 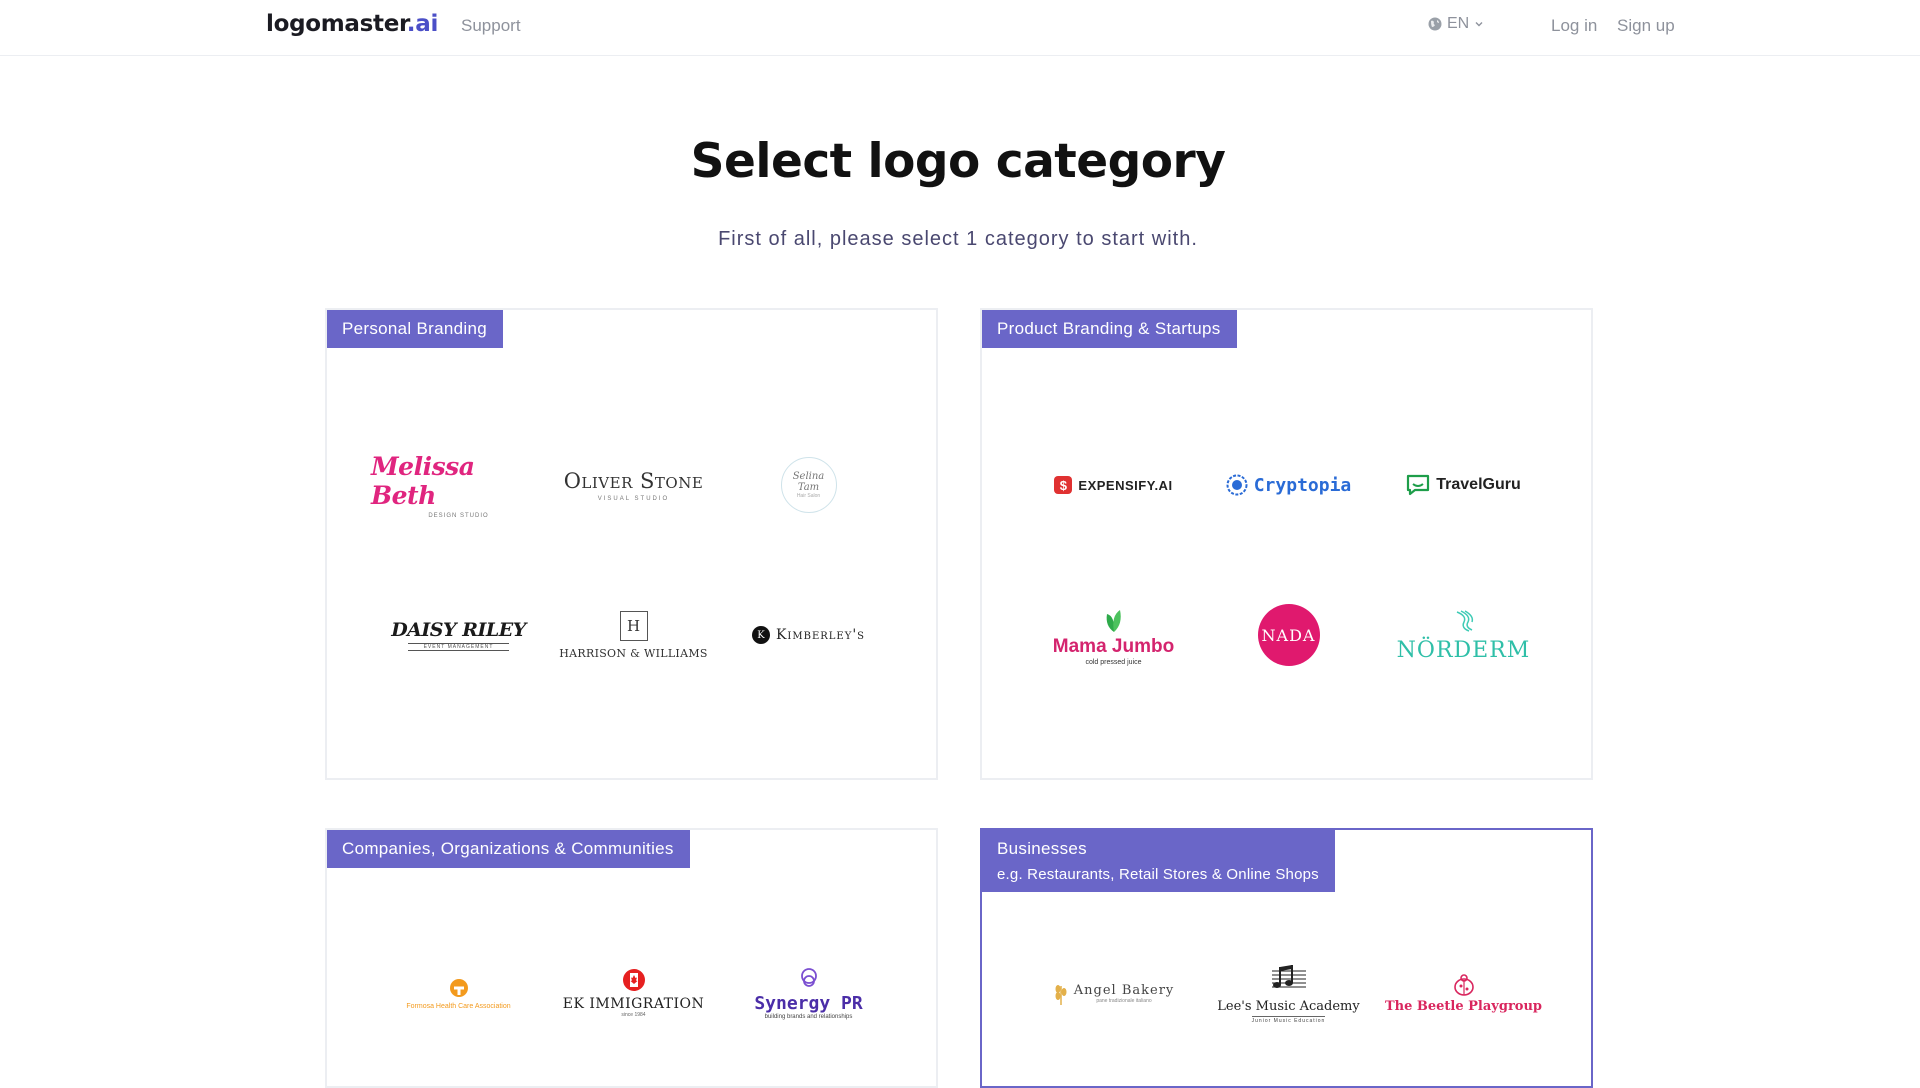 I want to click on logo-circle-badge: Selina Tam Hair Salon, so click(x=808, y=485).